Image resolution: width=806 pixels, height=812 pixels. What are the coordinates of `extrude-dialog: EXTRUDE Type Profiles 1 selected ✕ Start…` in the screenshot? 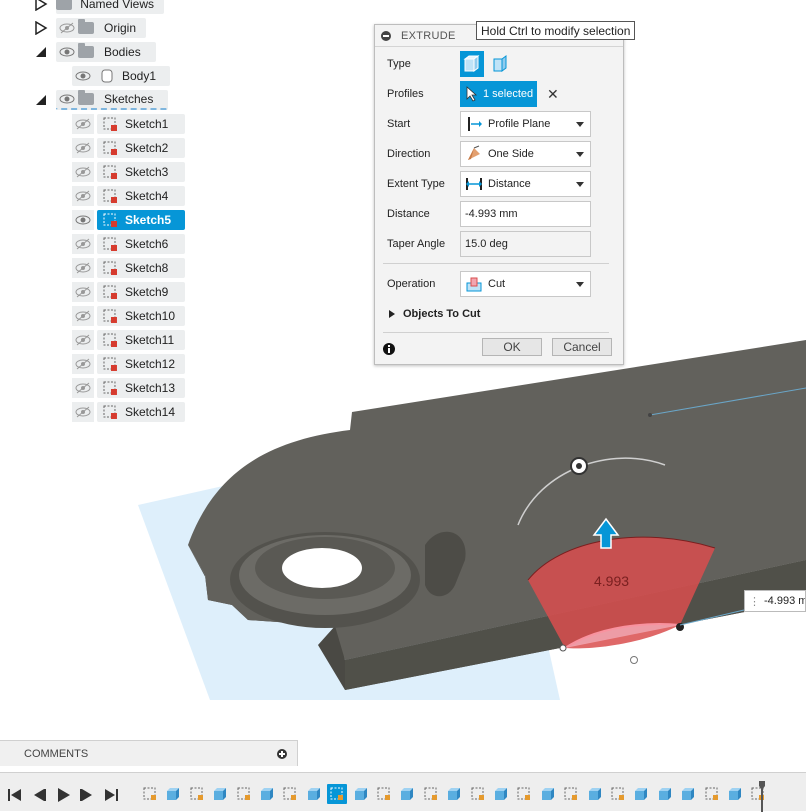 It's located at (499, 194).